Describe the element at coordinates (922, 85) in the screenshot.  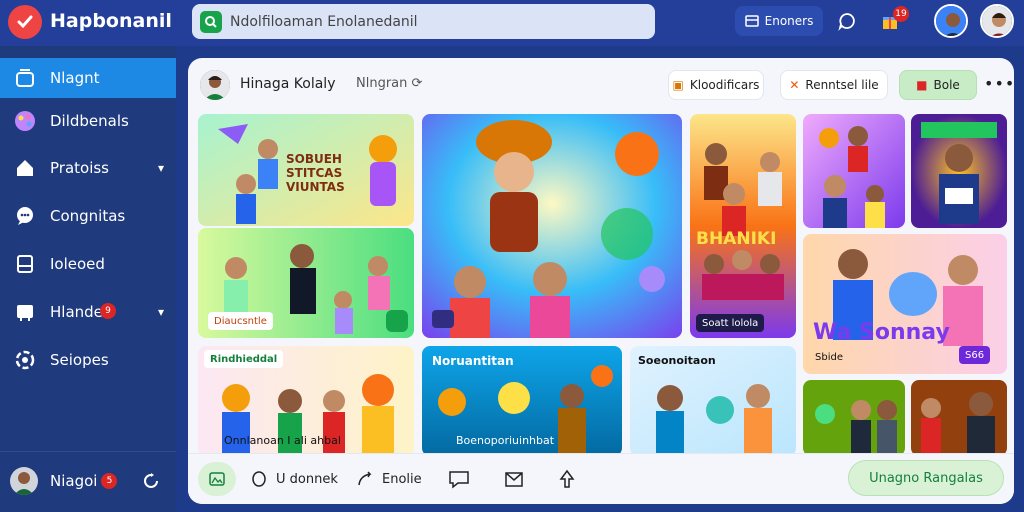
I see `square-icon: ■` at that location.